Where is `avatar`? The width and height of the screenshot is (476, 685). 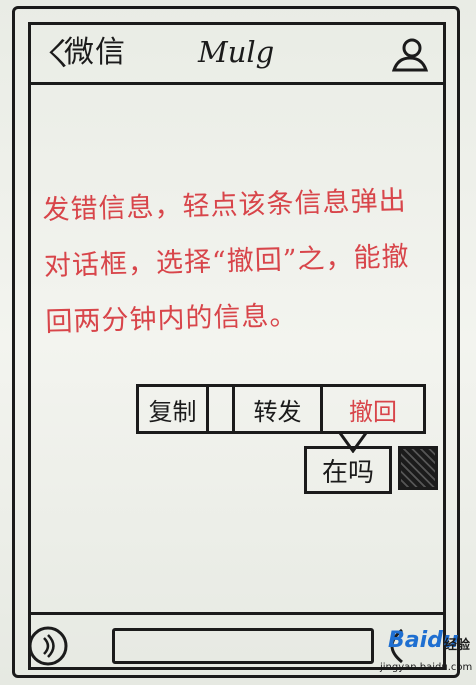
avatar is located at coordinates (418, 468).